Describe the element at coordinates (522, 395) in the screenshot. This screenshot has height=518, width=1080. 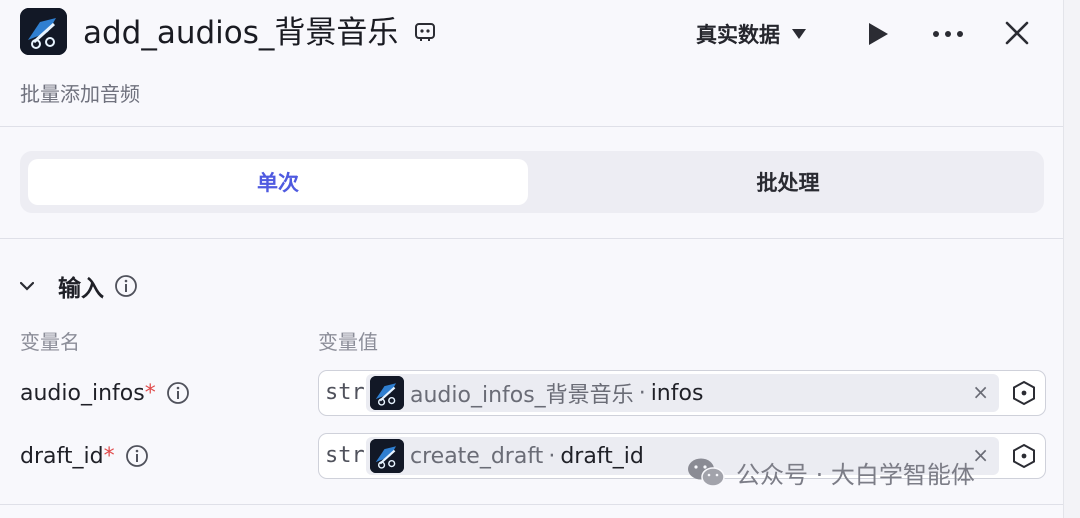
I see `reference-node-name: audio_infos_背景音乐` at that location.